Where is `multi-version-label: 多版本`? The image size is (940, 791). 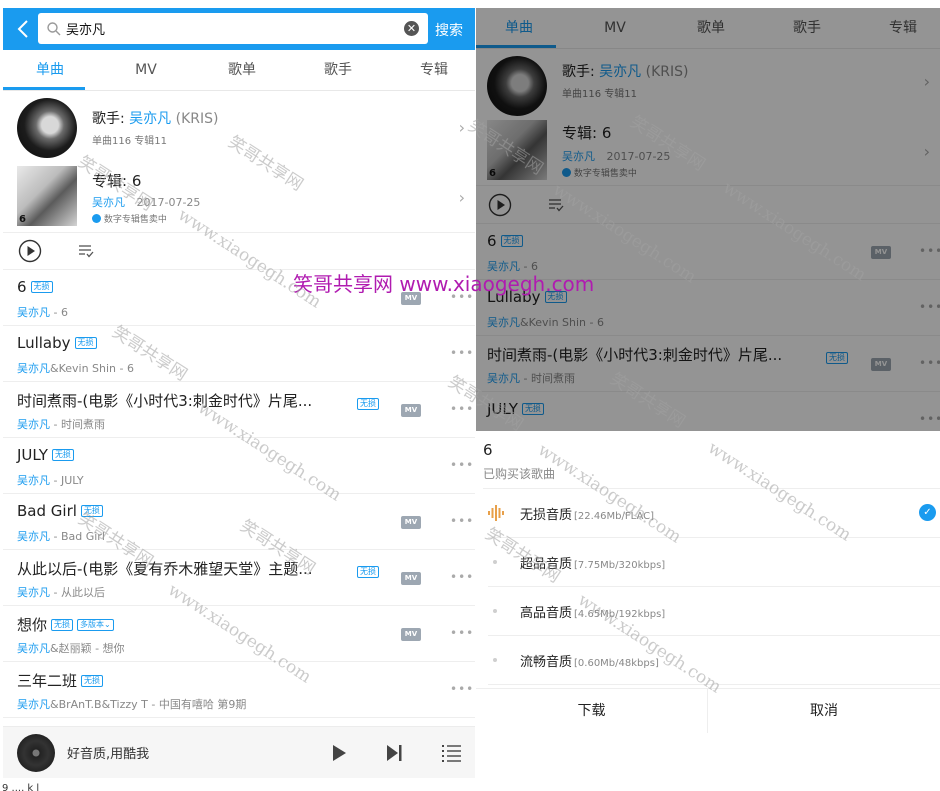 multi-version-label: 多版本 is located at coordinates (92, 624).